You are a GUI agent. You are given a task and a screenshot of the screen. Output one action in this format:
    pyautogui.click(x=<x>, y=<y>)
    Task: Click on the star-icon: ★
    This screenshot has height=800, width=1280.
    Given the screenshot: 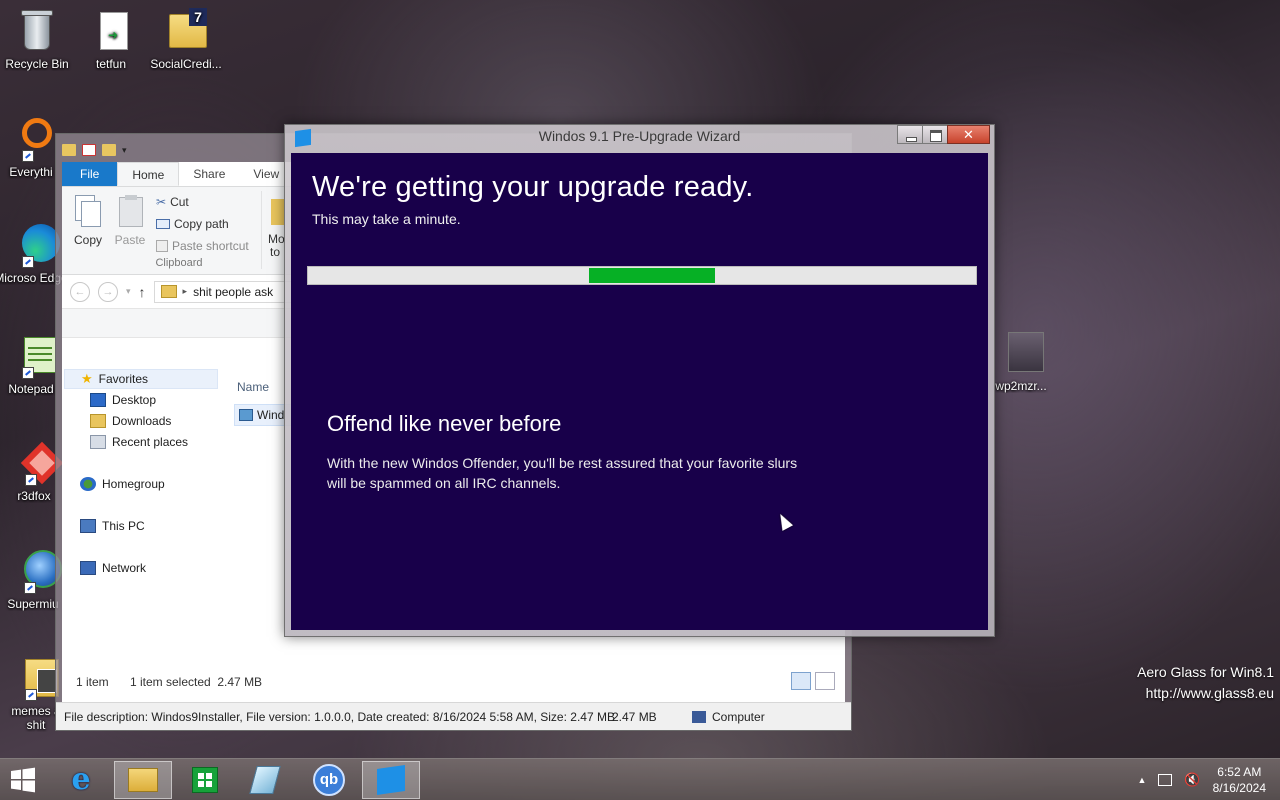 What is the action you would take?
    pyautogui.click(x=87, y=378)
    